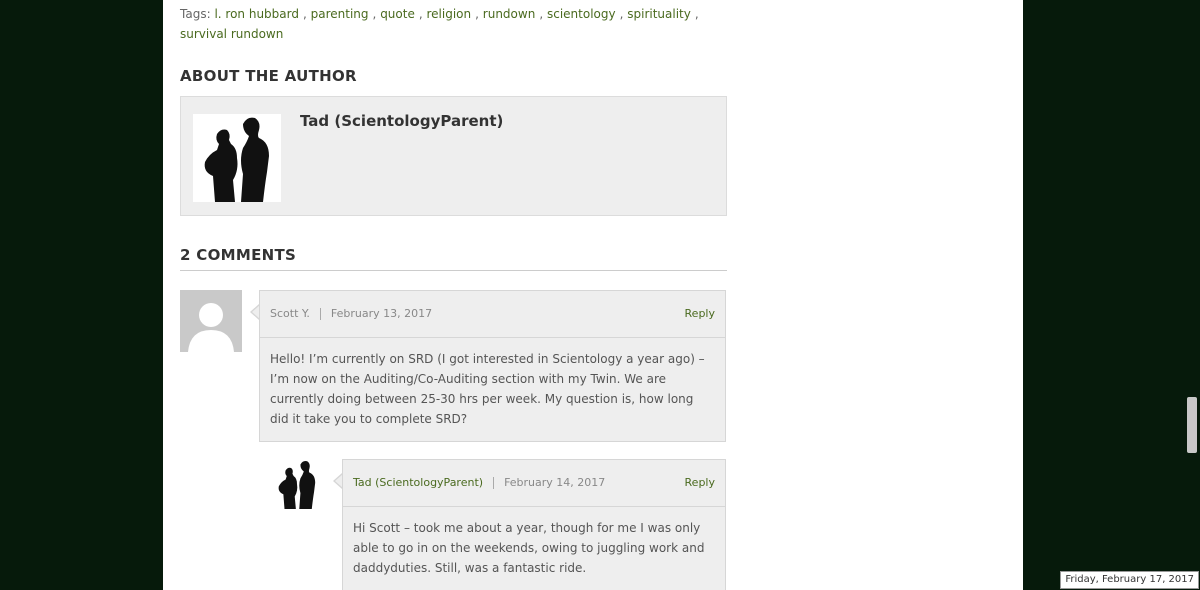 Image resolution: width=1200 pixels, height=590 pixels. I want to click on comment-date: February 14, 2017, so click(554, 482).